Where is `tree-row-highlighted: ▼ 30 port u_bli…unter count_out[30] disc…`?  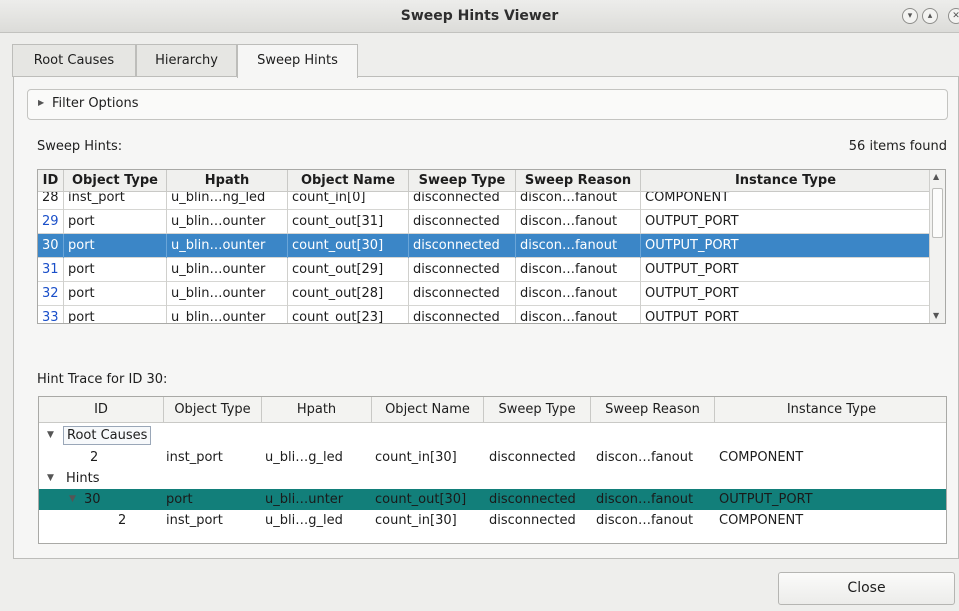 tree-row-highlighted: ▼ 30 port u_bli…unter count_out[30] disc… is located at coordinates (492, 499).